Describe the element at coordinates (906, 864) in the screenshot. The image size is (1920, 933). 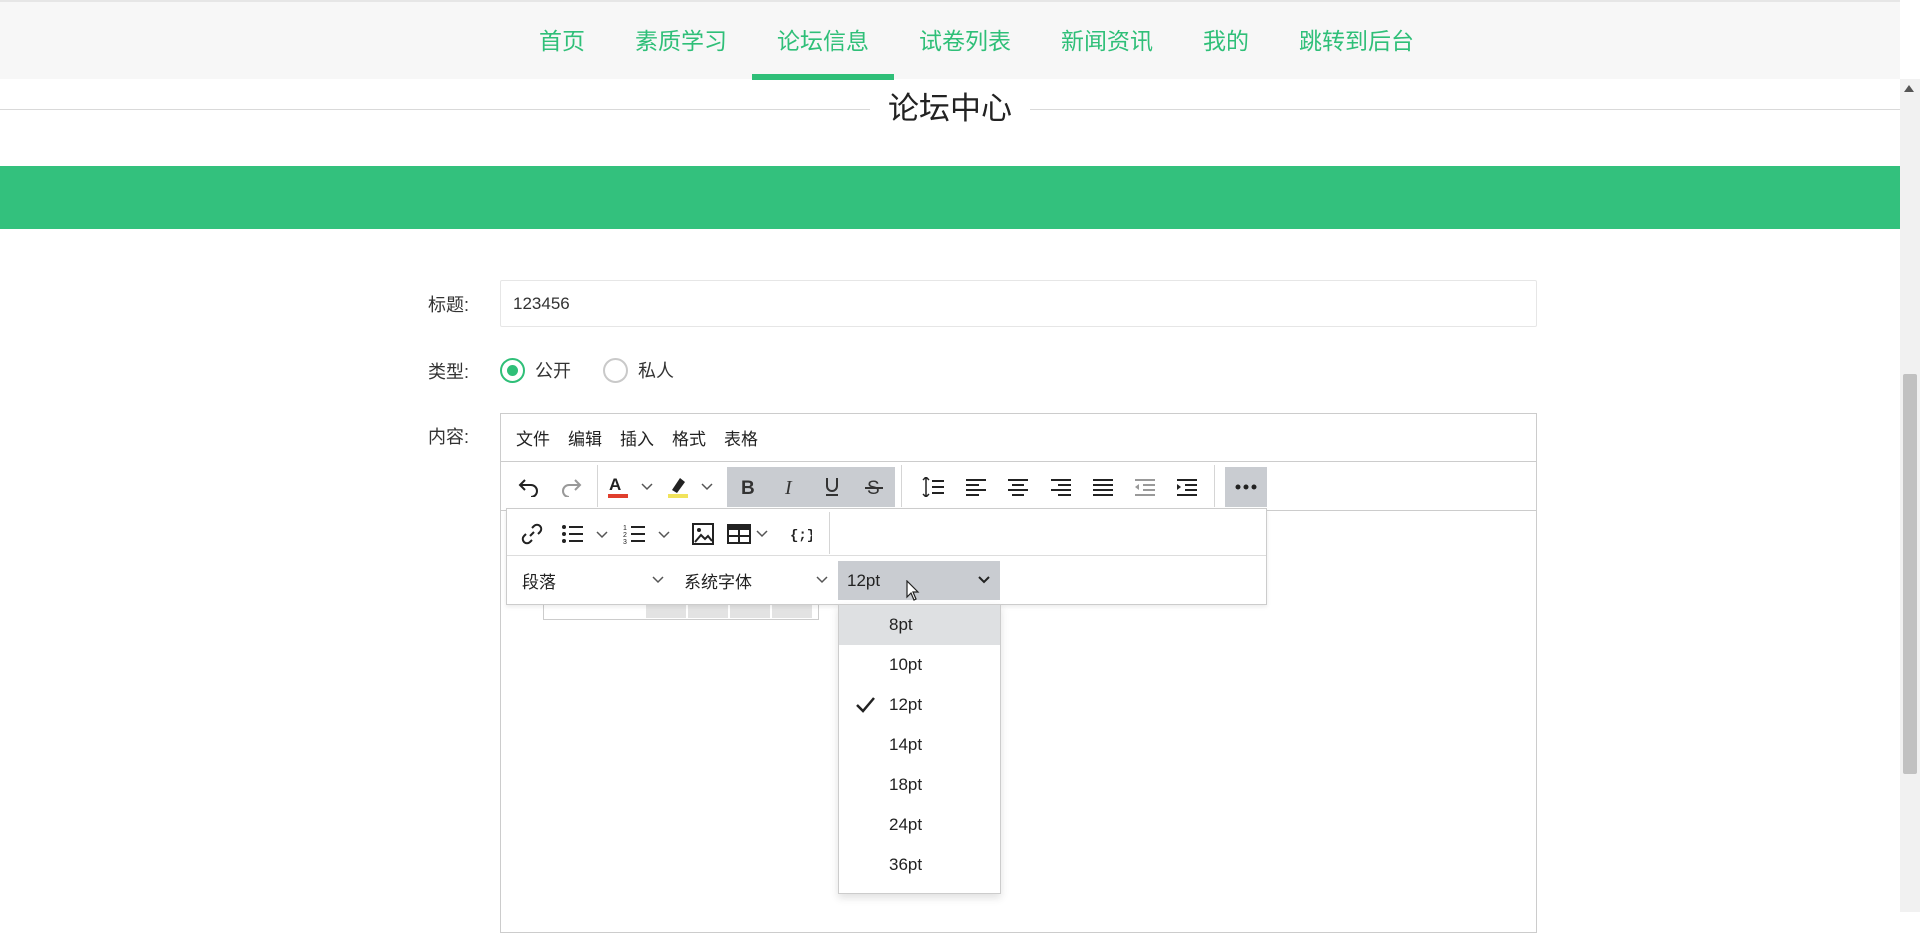
I see `option-label: 36pt` at that location.